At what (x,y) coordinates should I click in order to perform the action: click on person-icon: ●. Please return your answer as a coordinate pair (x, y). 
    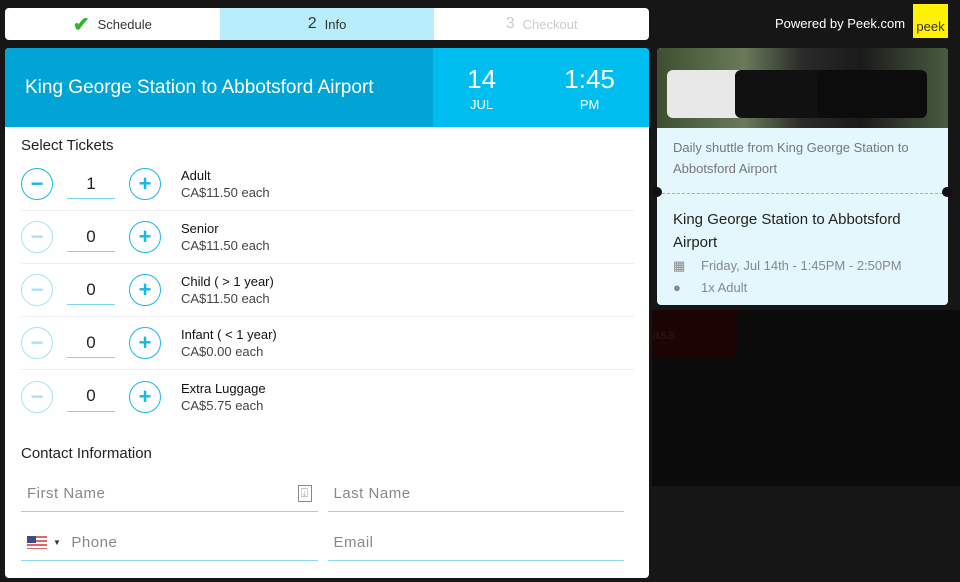
    Looking at the image, I should click on (677, 287).